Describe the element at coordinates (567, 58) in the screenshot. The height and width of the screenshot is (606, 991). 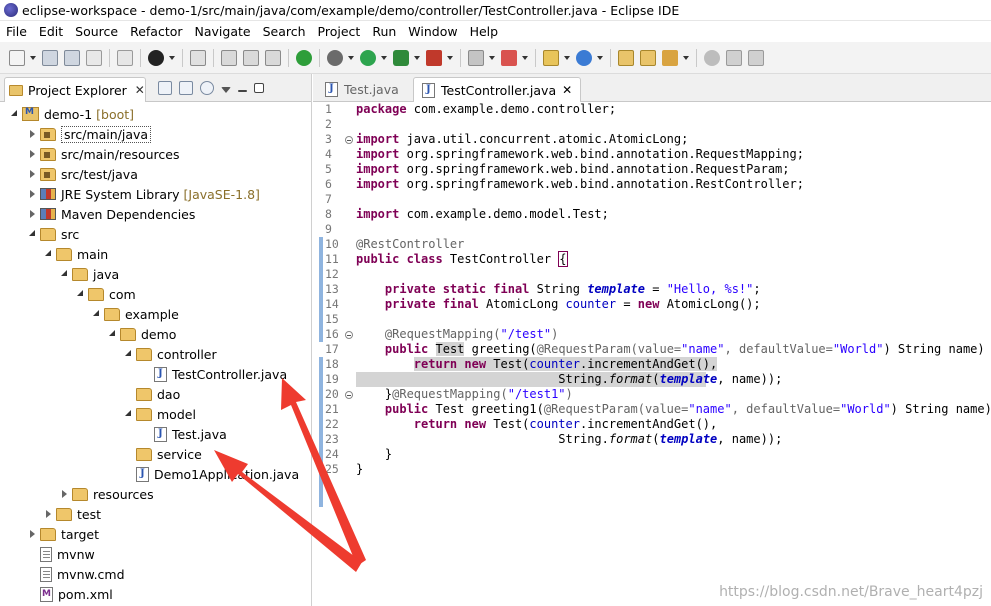
I see `new-java-dropdown-icon` at that location.